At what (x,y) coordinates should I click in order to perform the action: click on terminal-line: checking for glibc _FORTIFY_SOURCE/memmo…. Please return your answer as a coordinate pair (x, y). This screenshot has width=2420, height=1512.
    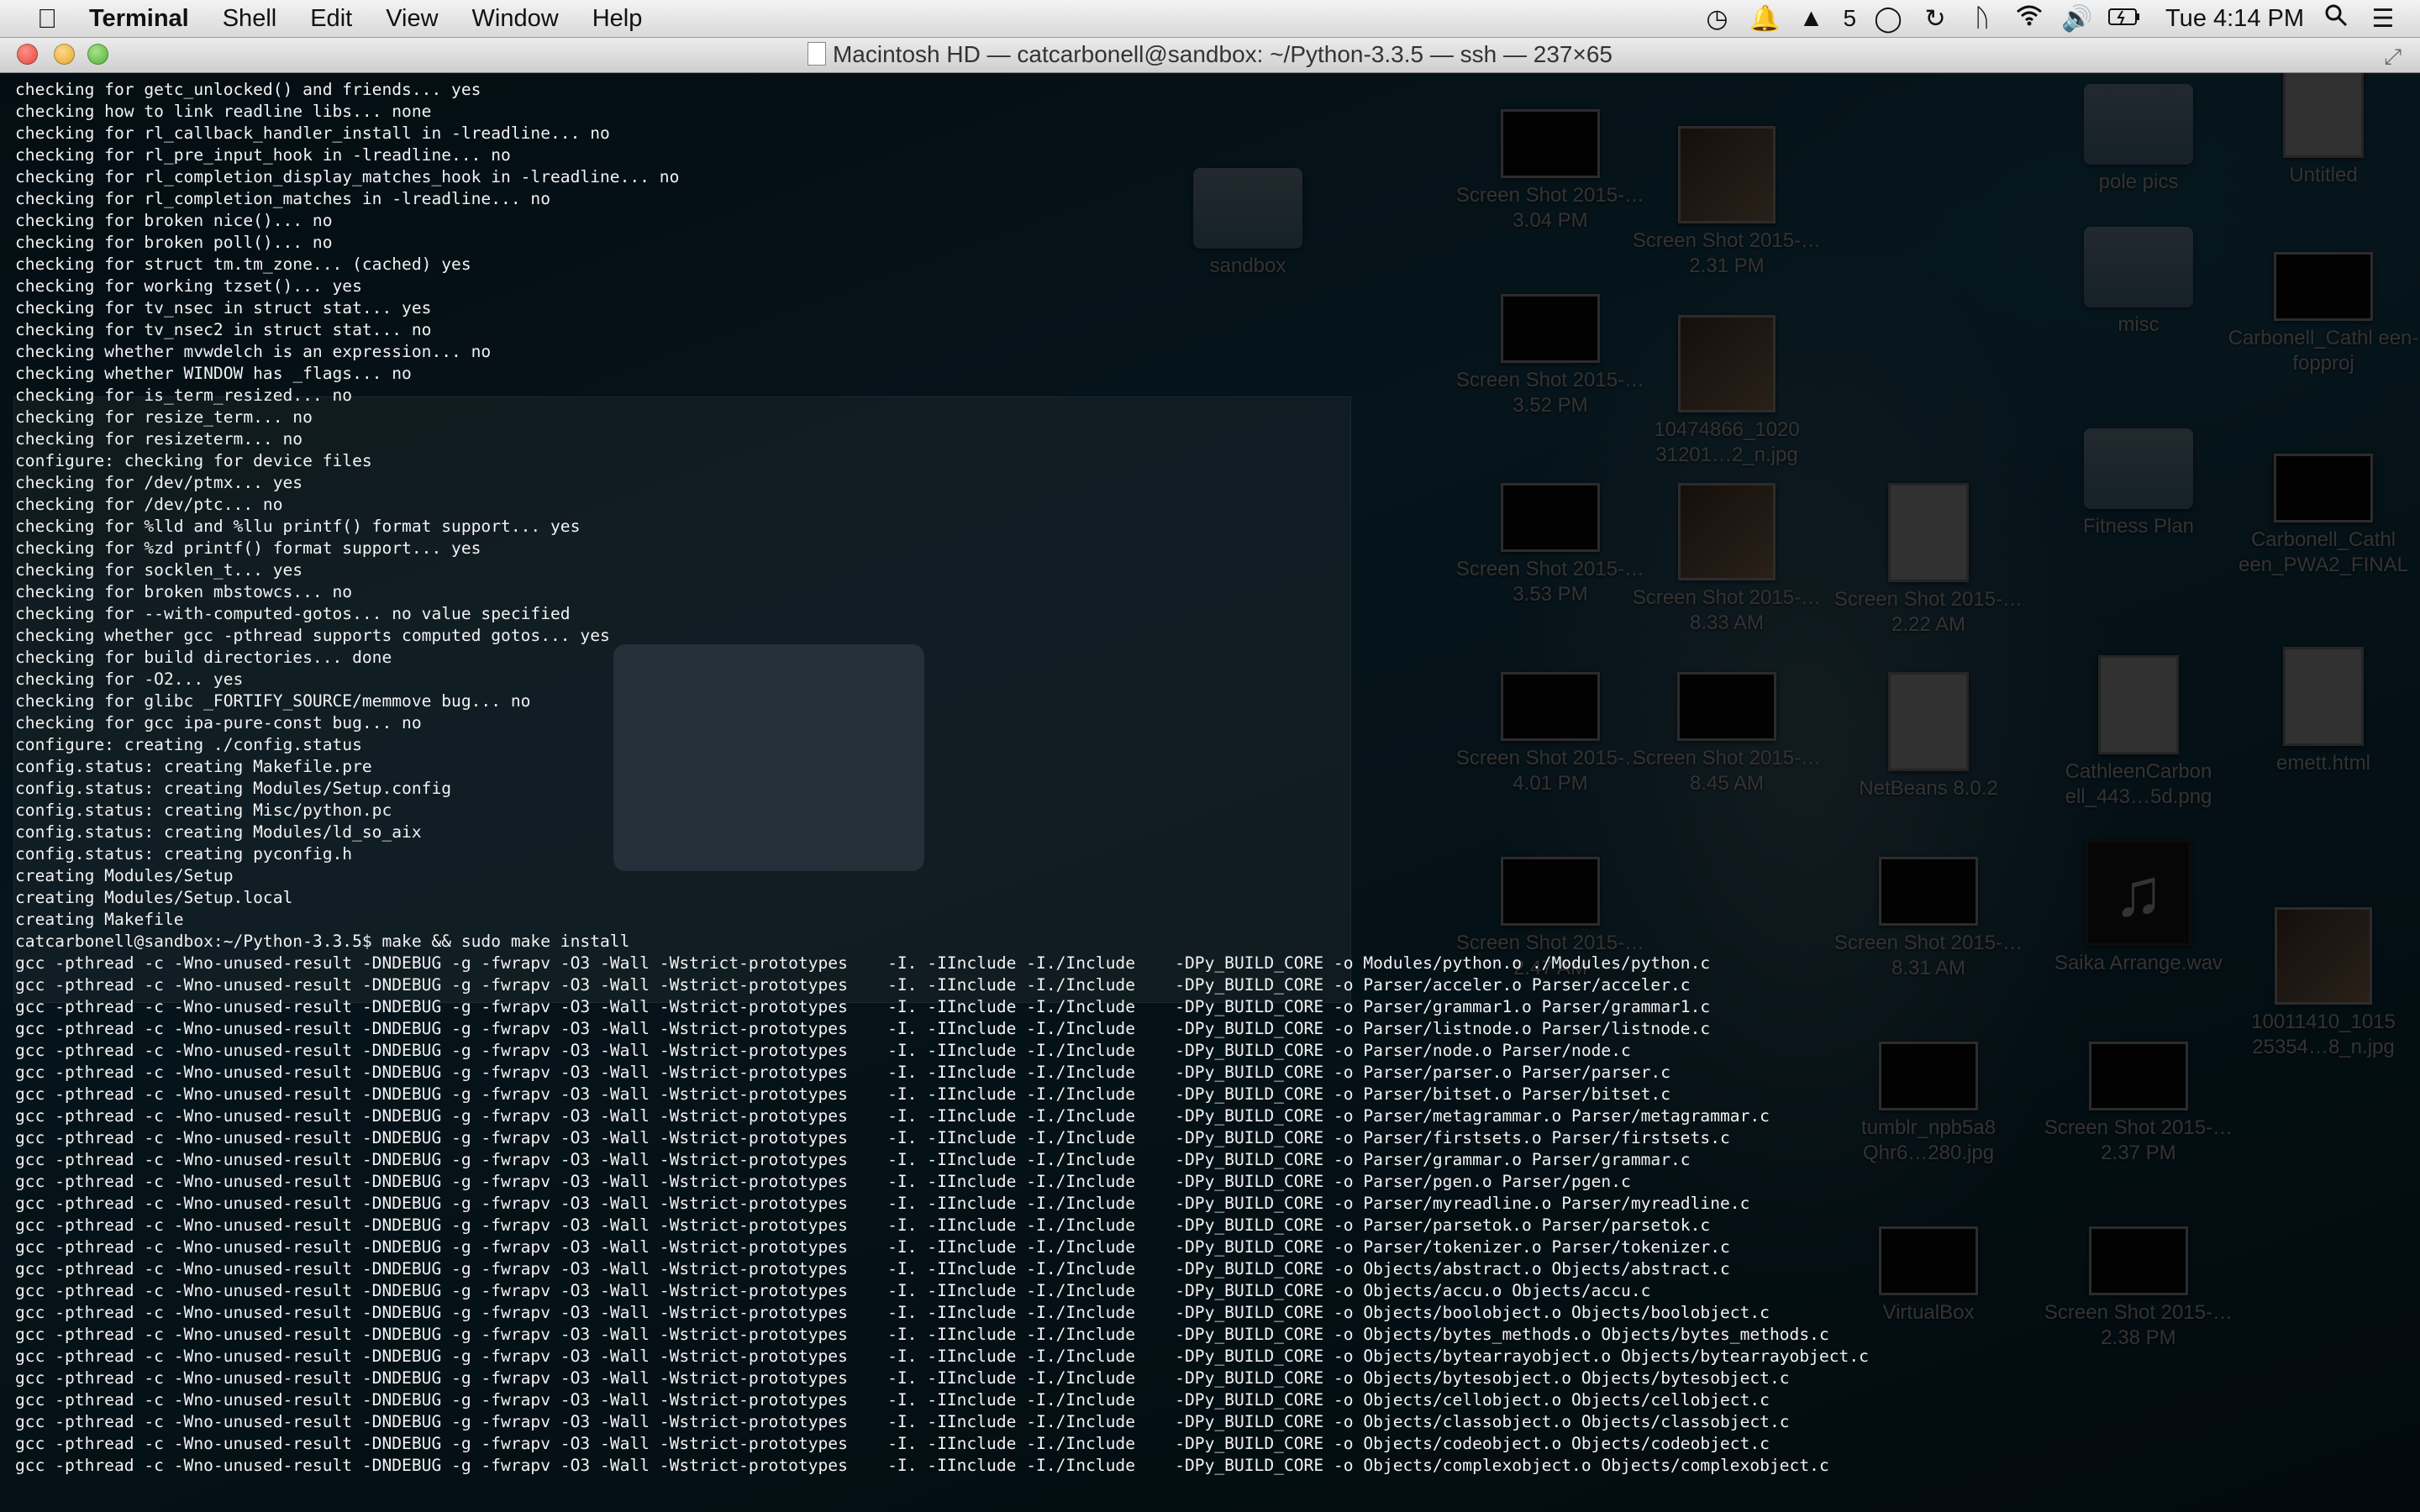
    Looking at the image, I should click on (273, 701).